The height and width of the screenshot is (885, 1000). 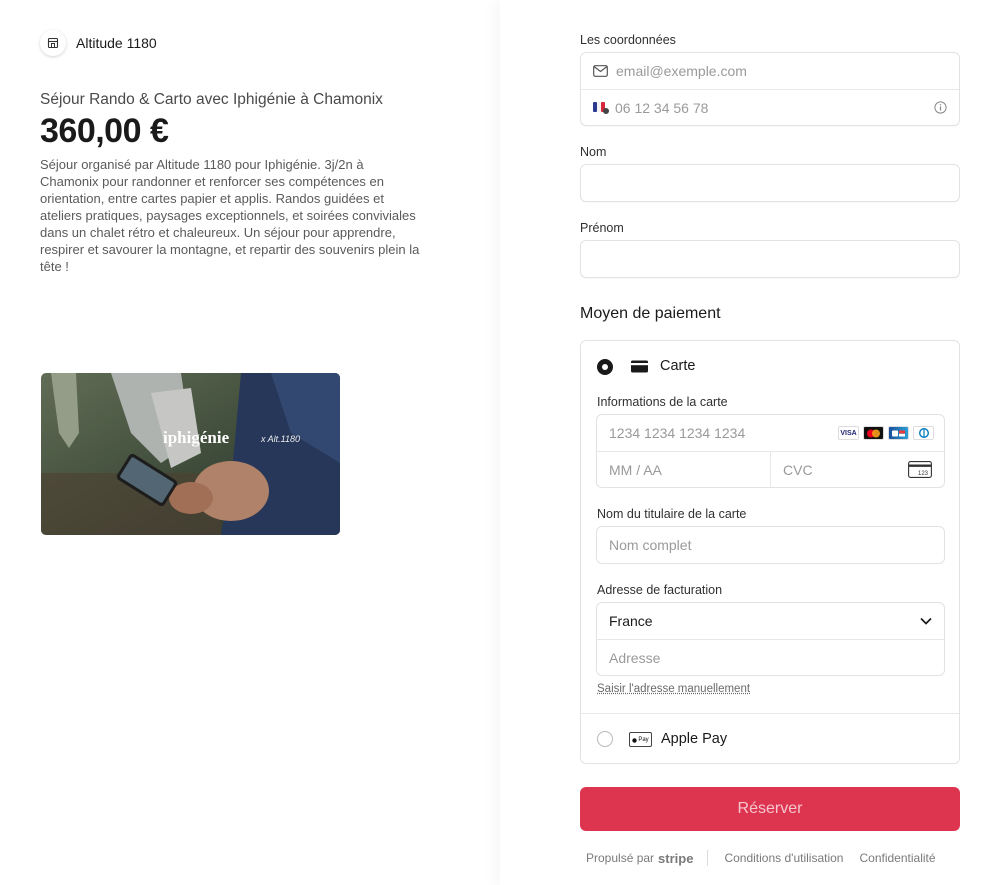 What do you see at coordinates (672, 514) in the screenshot?
I see `holder-label: Nom du titulaire de la carte` at bounding box center [672, 514].